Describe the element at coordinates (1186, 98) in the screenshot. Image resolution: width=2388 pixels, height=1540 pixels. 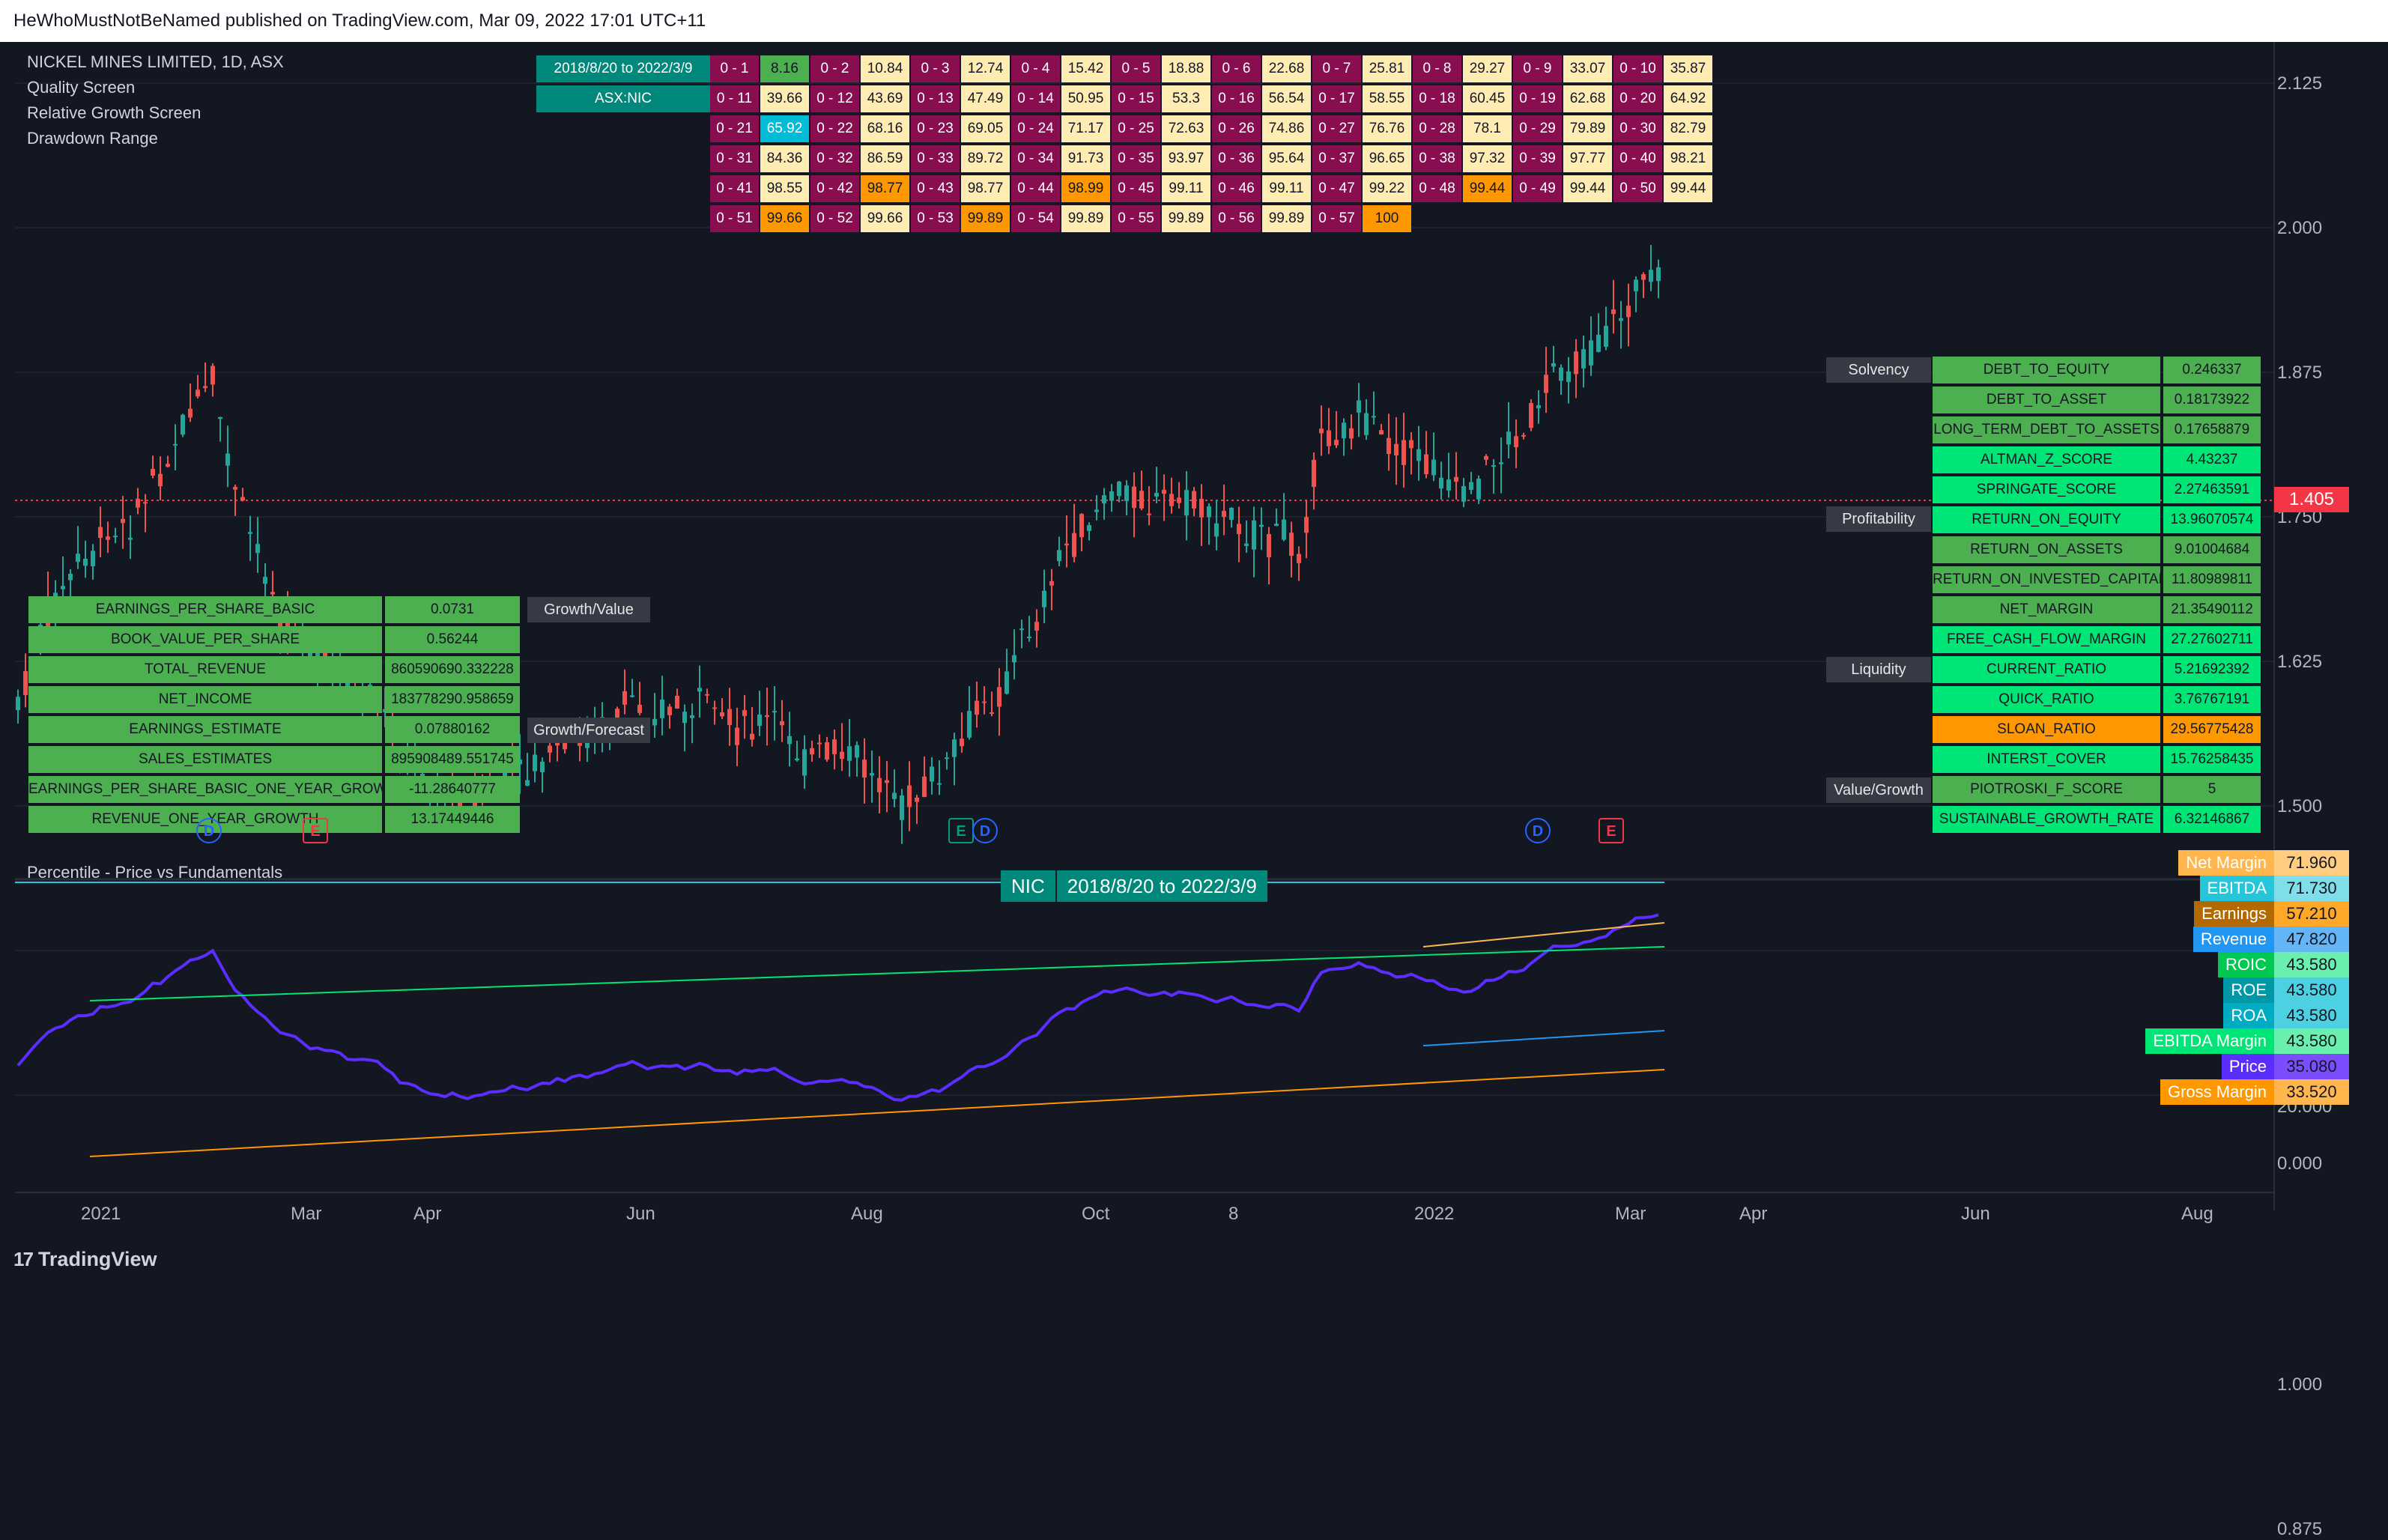
I see `drawdown-value-cell: 53.3` at that location.